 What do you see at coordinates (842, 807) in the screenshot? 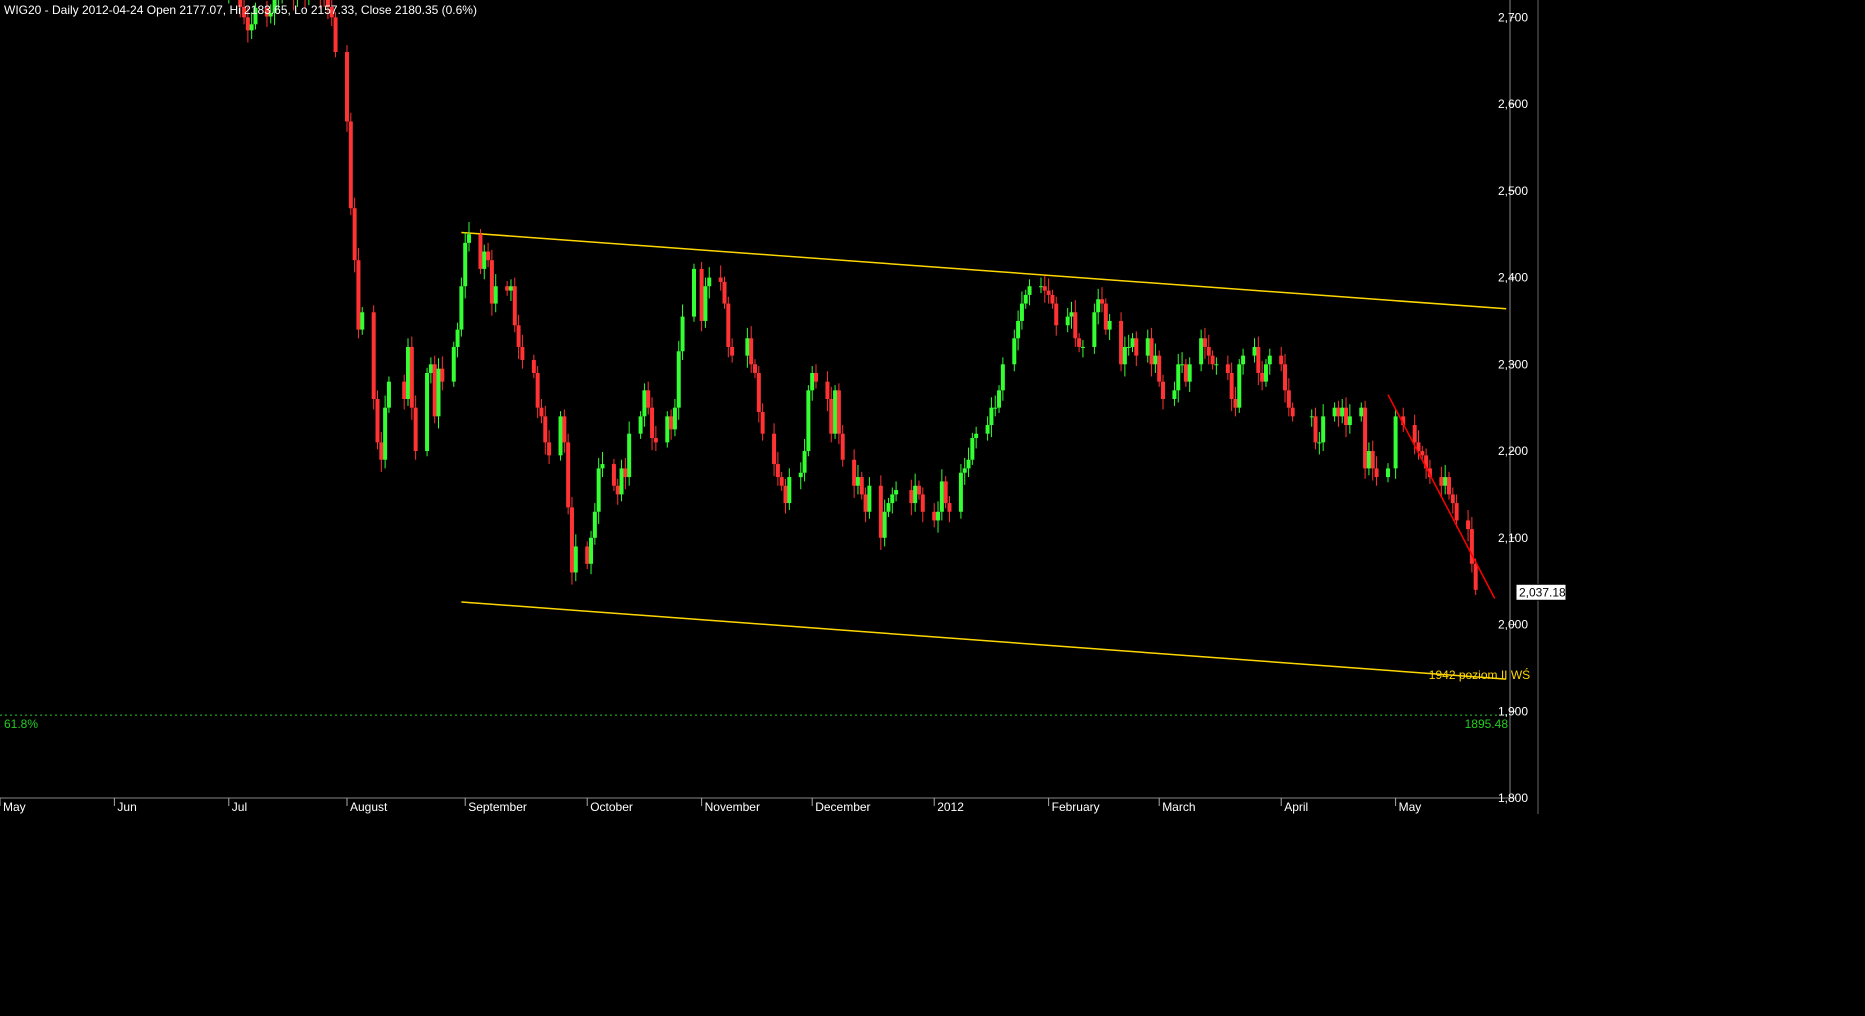
I see `x-tick-label: December` at bounding box center [842, 807].